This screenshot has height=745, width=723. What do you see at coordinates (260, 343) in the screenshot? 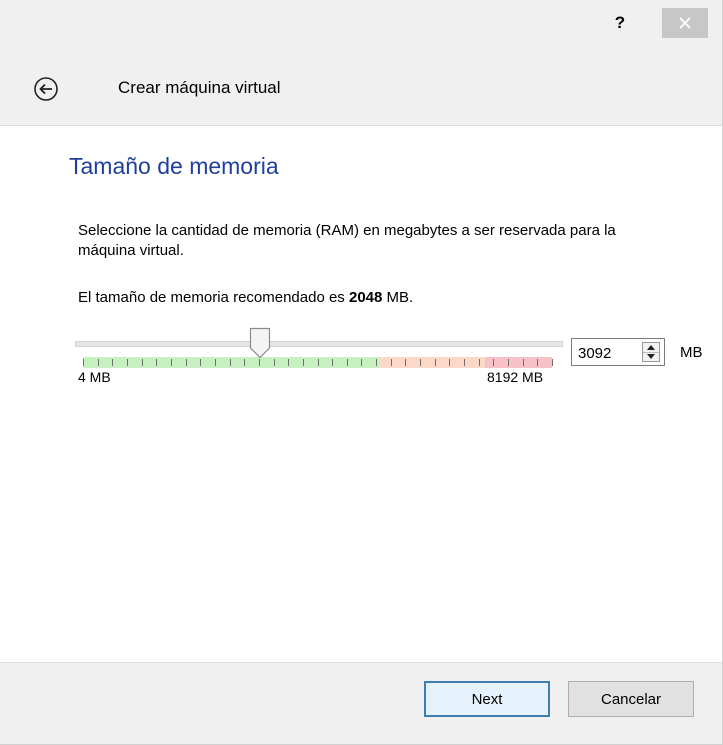
I see `slider-thumb` at bounding box center [260, 343].